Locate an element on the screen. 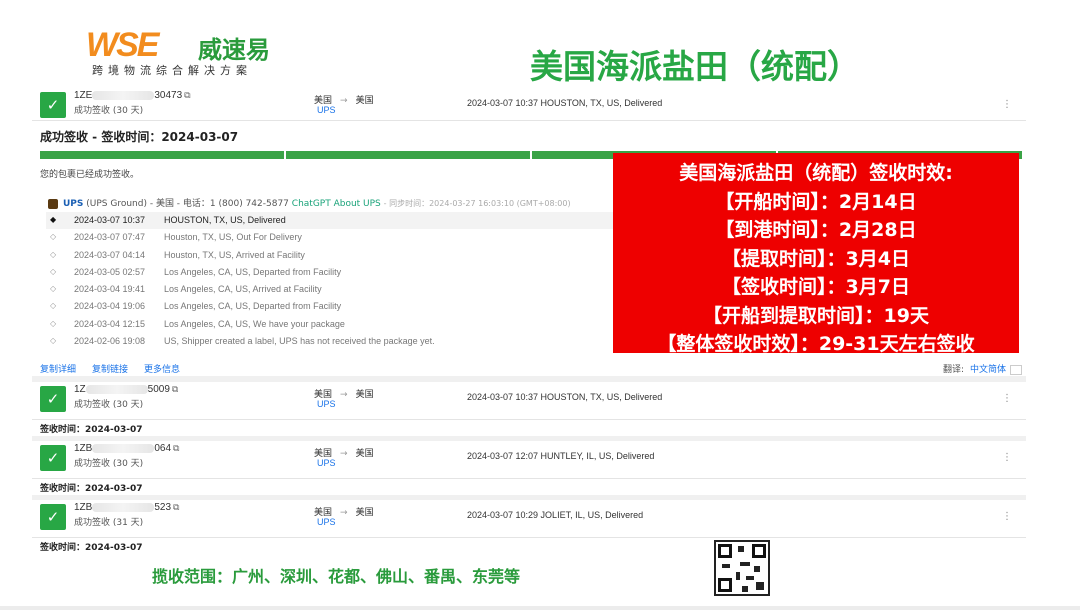 Image resolution: width=1080 pixels, height=610 pixels. detail-actions: 复制详细 复制链接 更多信息 is located at coordinates (118, 368).